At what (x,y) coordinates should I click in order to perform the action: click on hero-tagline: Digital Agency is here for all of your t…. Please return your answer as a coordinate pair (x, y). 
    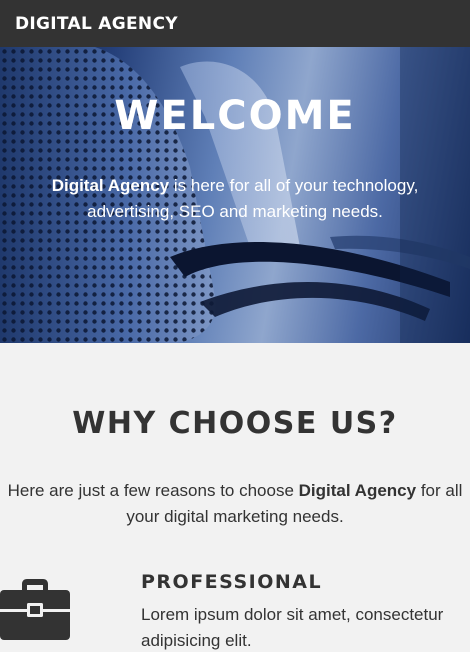
    Looking at the image, I should click on (235, 199).